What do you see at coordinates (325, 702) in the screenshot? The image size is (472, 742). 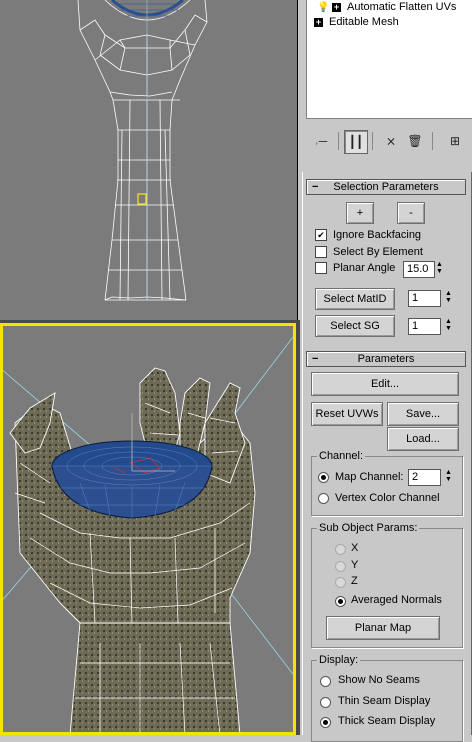 I see `thin-seam-display-radio` at bounding box center [325, 702].